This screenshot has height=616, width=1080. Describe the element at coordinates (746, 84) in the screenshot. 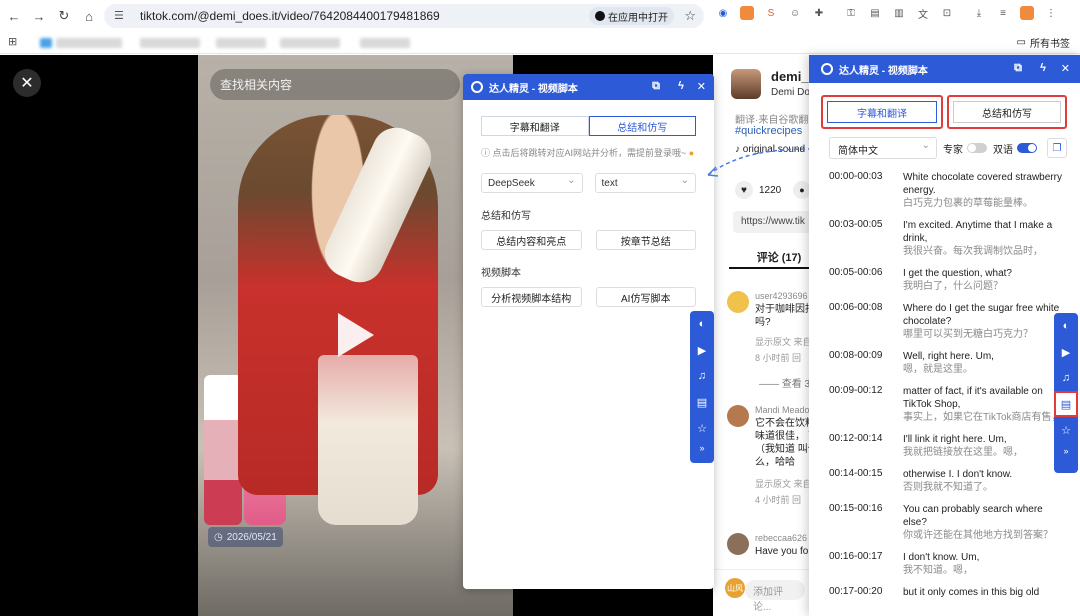

I see `author-avatar` at that location.